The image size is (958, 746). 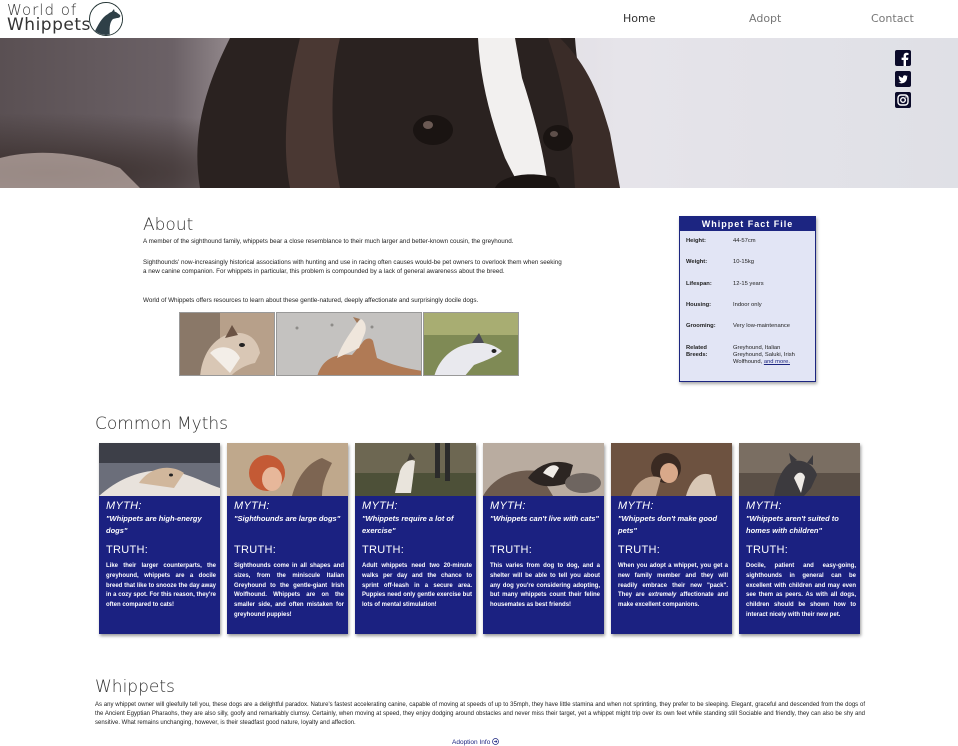 I want to click on arrow-circle-right-icon, so click(x=495, y=742).